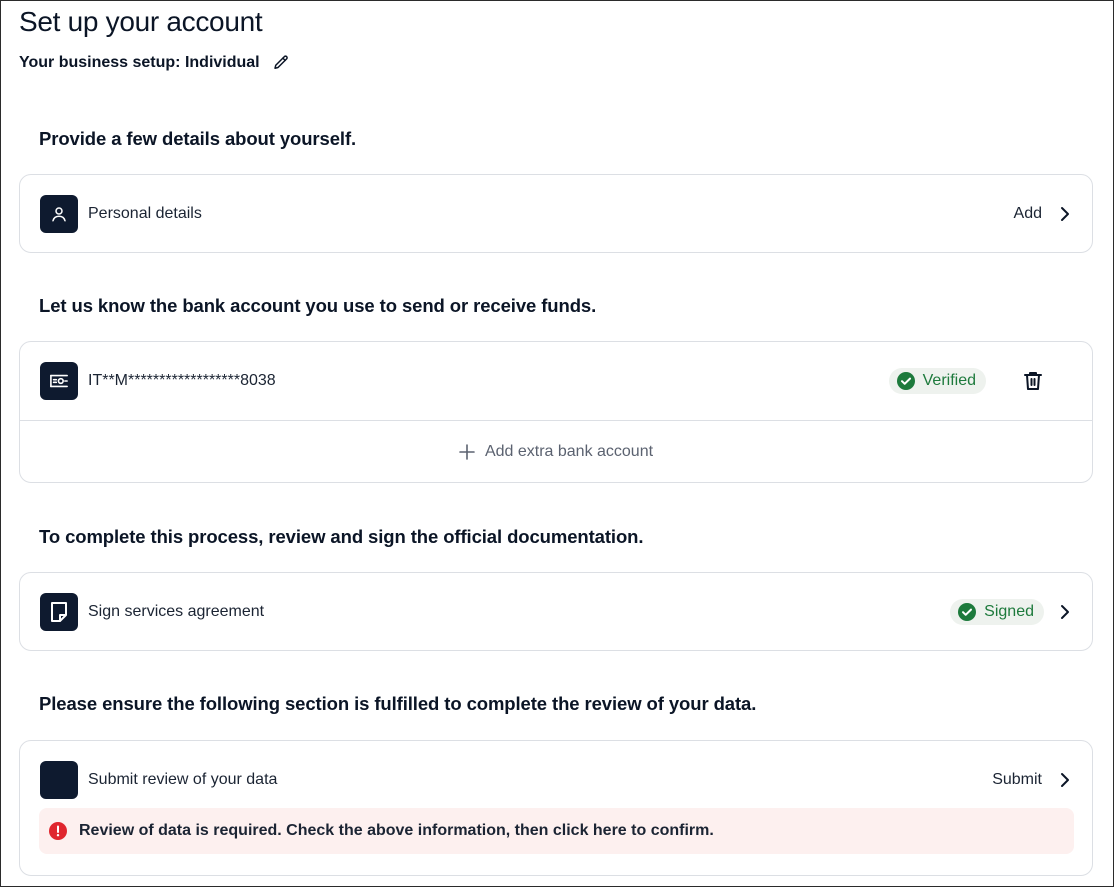 This screenshot has width=1114, height=887. What do you see at coordinates (58, 831) in the screenshot?
I see `error-icon` at bounding box center [58, 831].